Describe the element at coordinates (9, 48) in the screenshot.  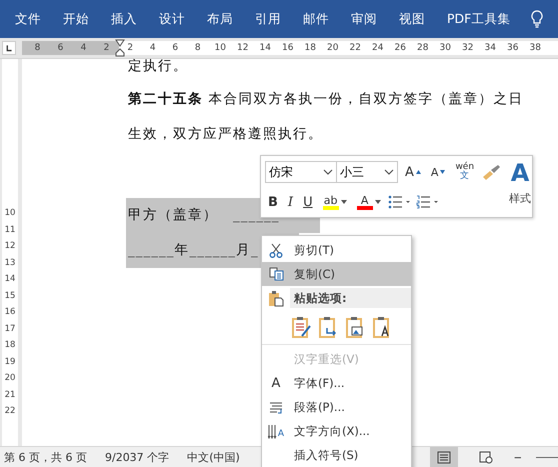
I see `tab-stop-icon` at that location.